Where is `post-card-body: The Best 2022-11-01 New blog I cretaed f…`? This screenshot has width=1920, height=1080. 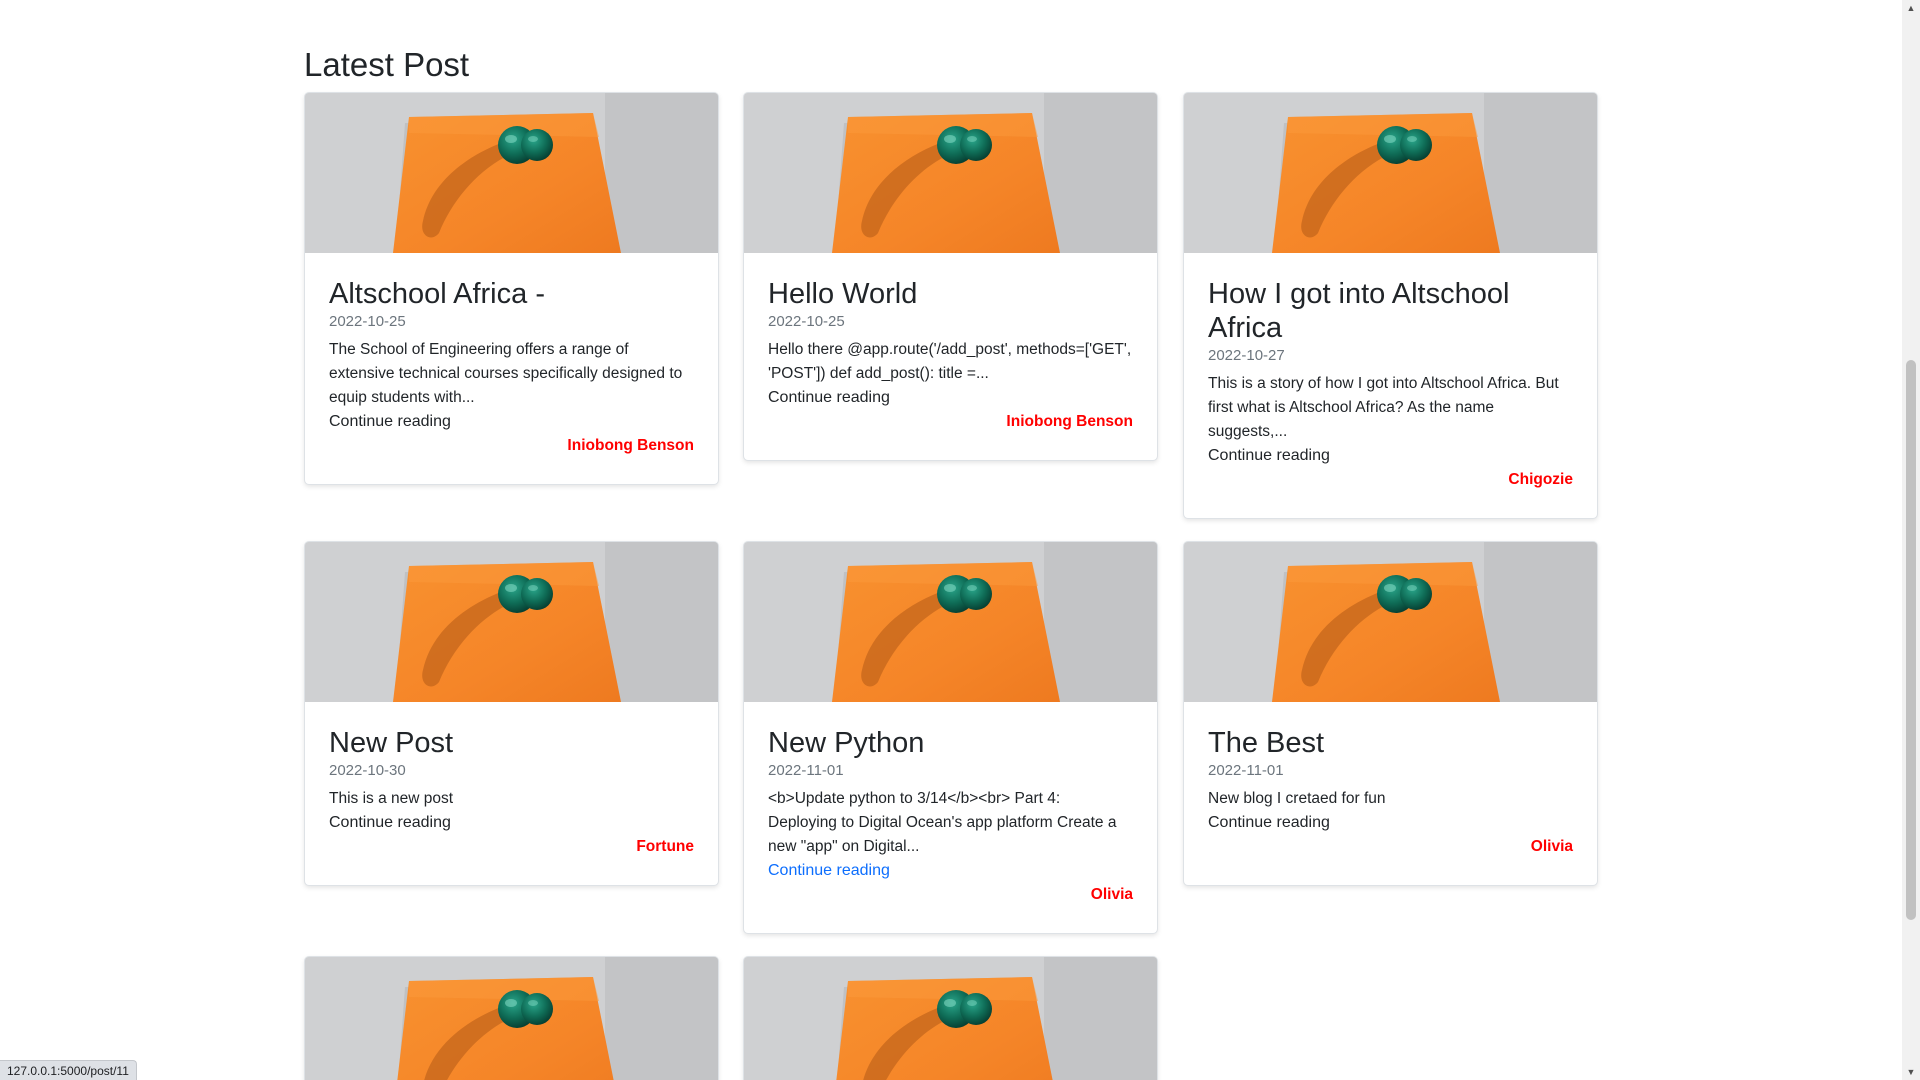
post-card-body: The Best 2022-11-01 New blog I cretaed f… is located at coordinates (1390, 793).